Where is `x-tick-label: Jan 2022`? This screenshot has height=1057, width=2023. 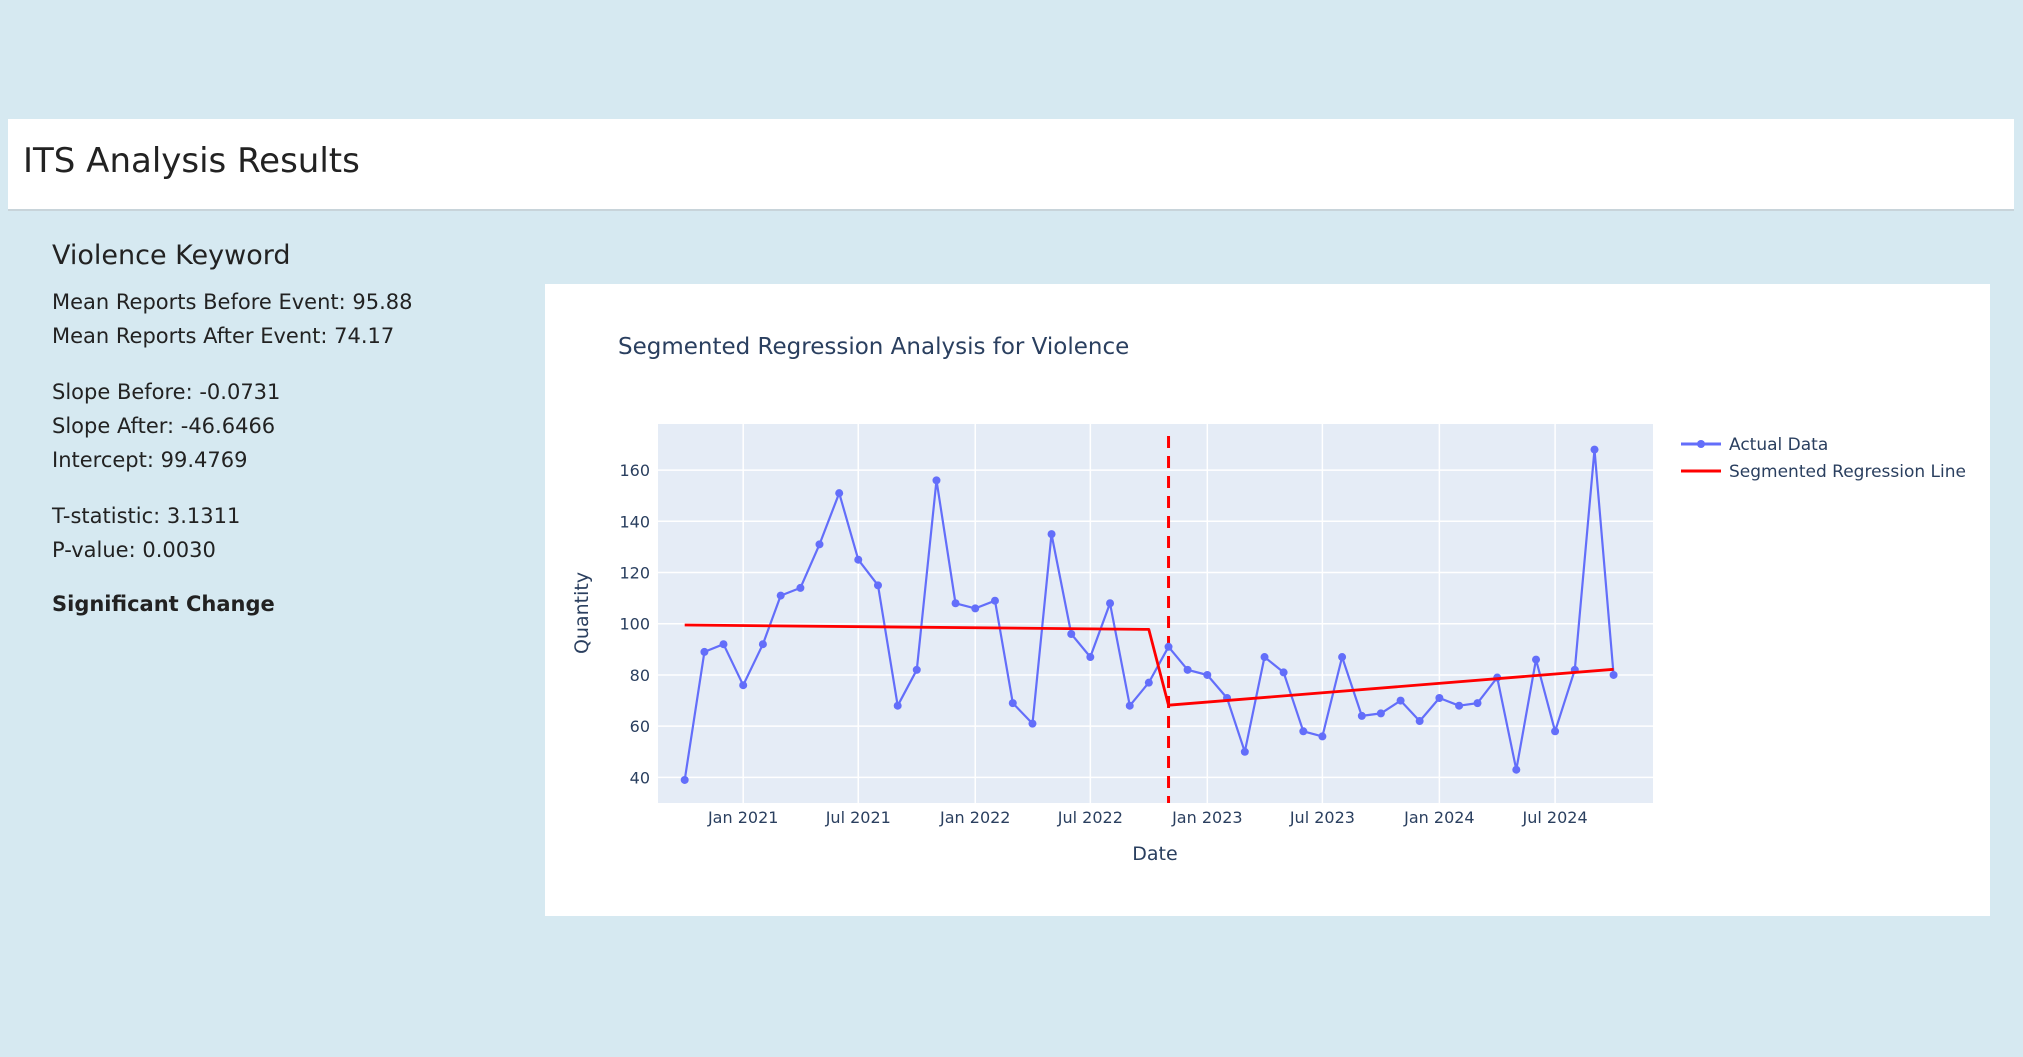
x-tick-label: Jan 2022 is located at coordinates (974, 817).